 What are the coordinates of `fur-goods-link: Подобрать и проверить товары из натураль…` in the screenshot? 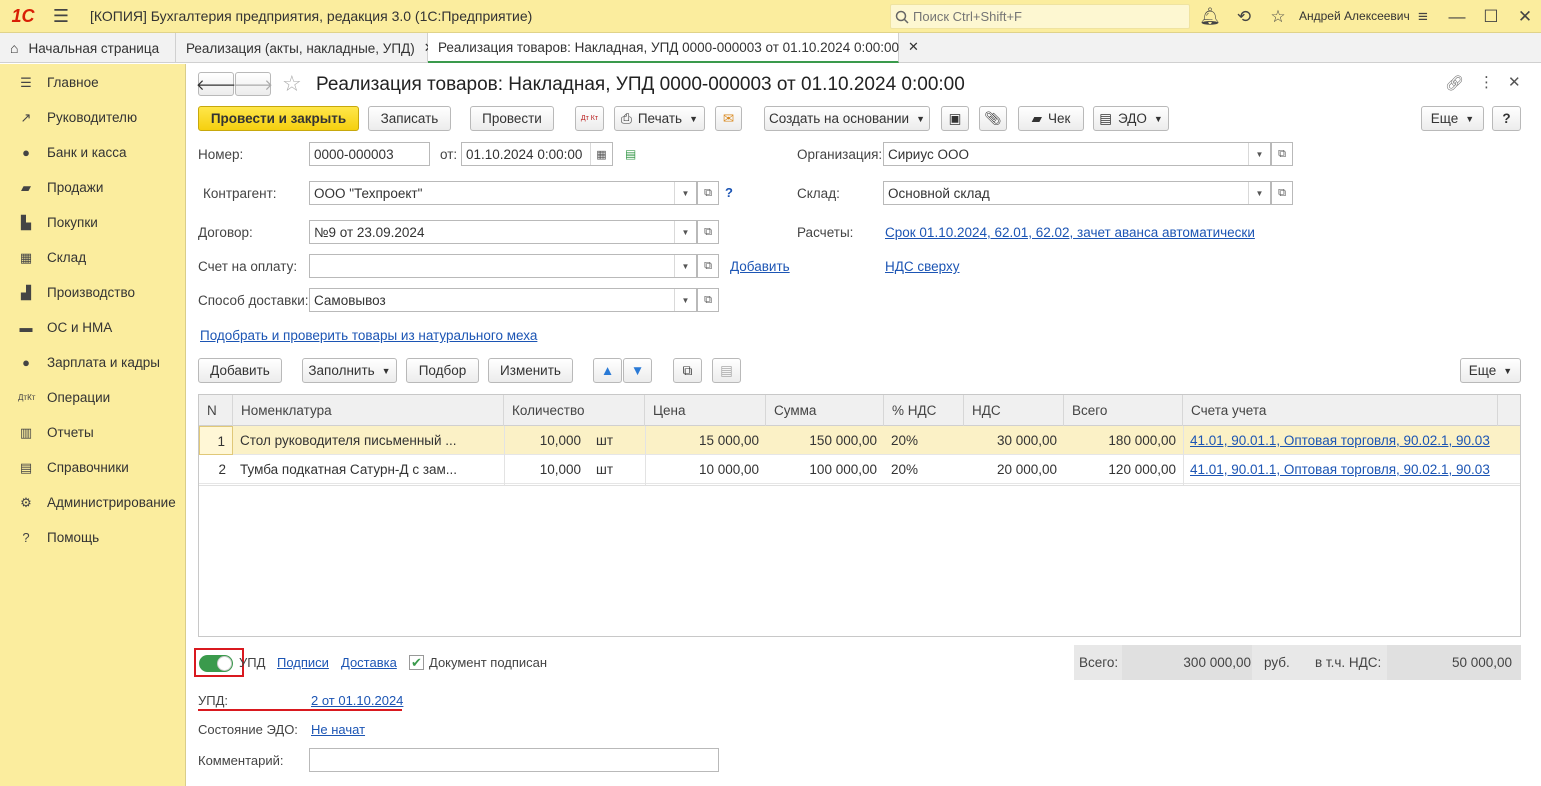 It's located at (368, 335).